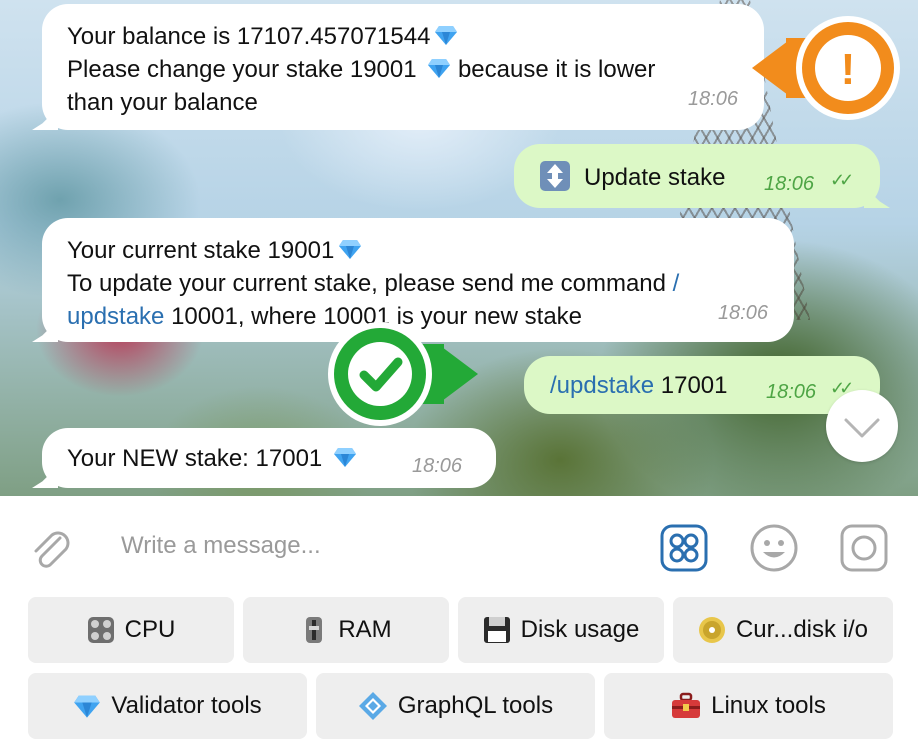 This screenshot has height=756, width=918. I want to click on message-line: Your current stake 19001, so click(418, 250).